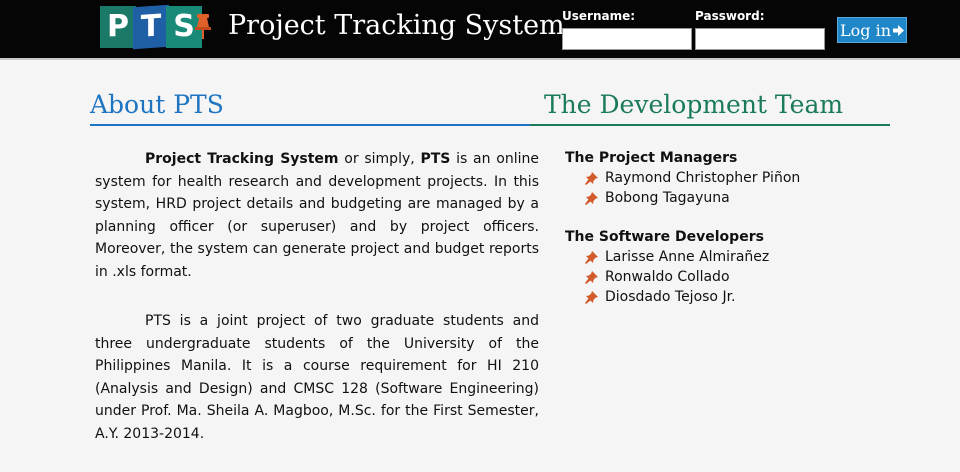 The image size is (960, 472). I want to click on list-item: Bobong Tagayuna, so click(730, 198).